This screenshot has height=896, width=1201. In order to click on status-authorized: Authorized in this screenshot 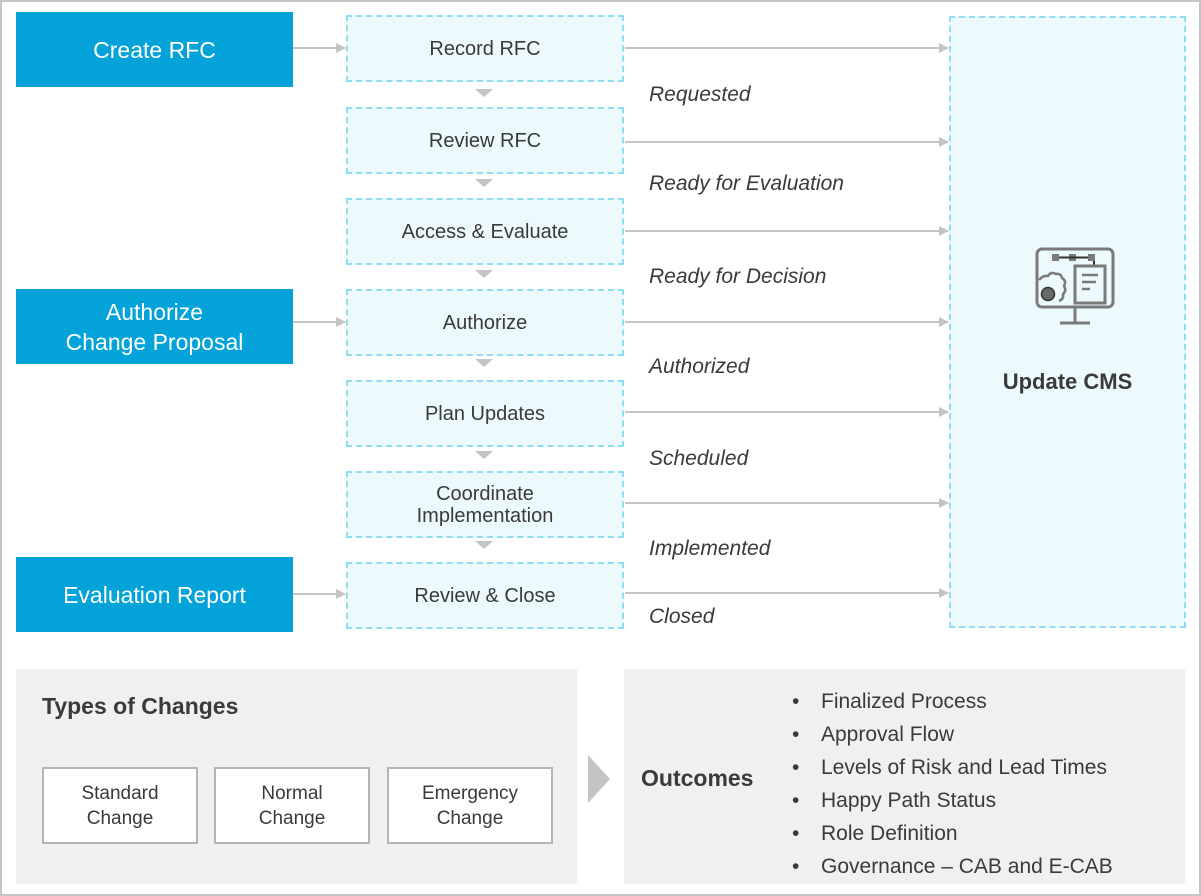, I will do `click(699, 366)`.